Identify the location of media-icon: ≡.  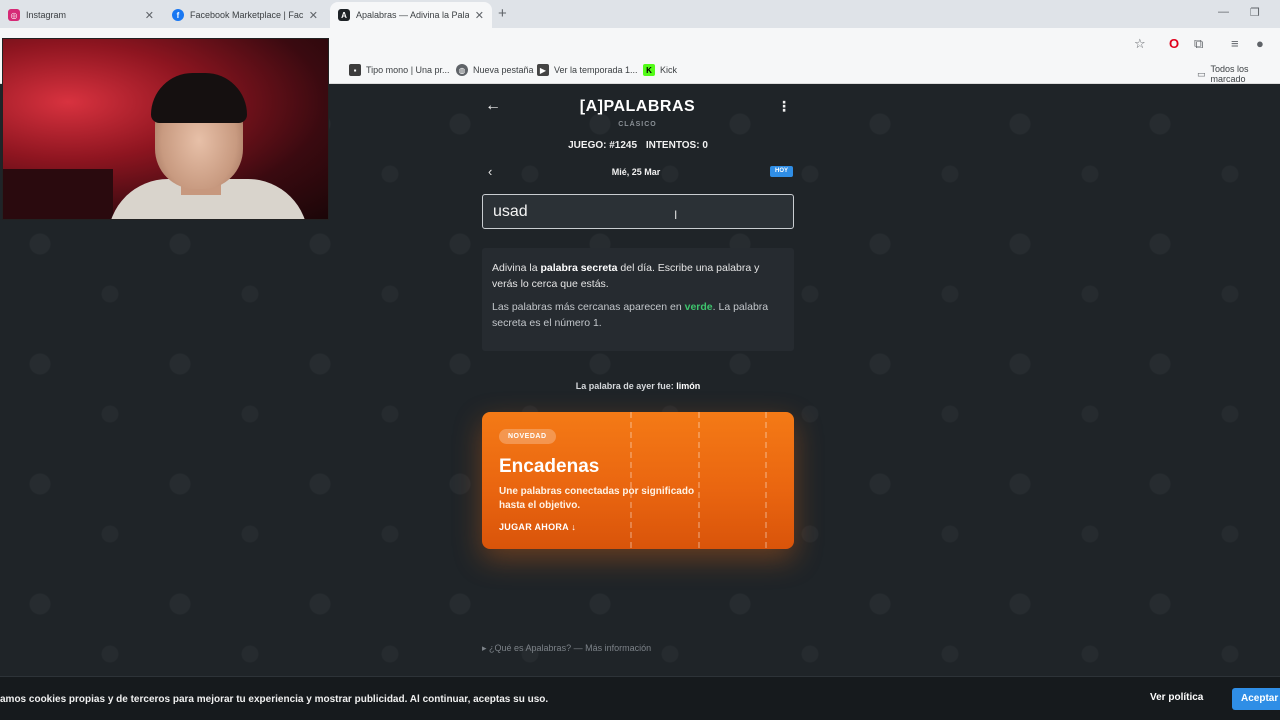
(1235, 43).